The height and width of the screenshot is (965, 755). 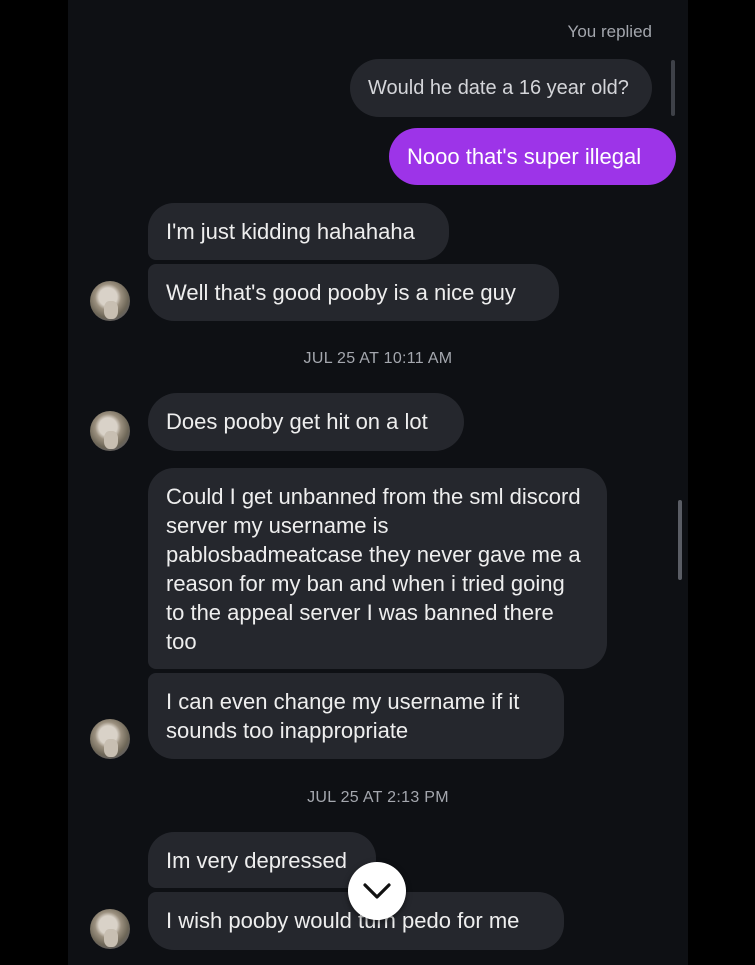 What do you see at coordinates (262, 860) in the screenshot?
I see `incoming-message-bubble: Im very depressed` at bounding box center [262, 860].